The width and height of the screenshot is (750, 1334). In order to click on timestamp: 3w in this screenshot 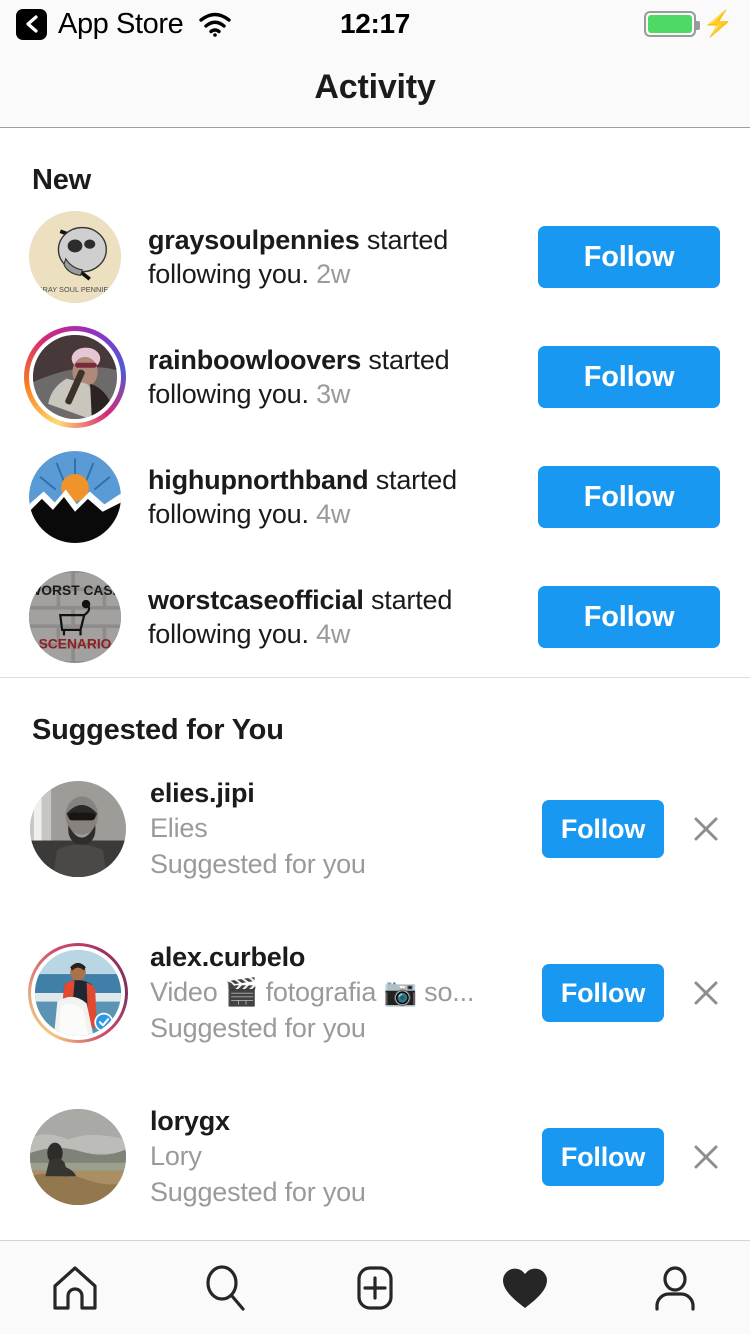, I will do `click(333, 394)`.